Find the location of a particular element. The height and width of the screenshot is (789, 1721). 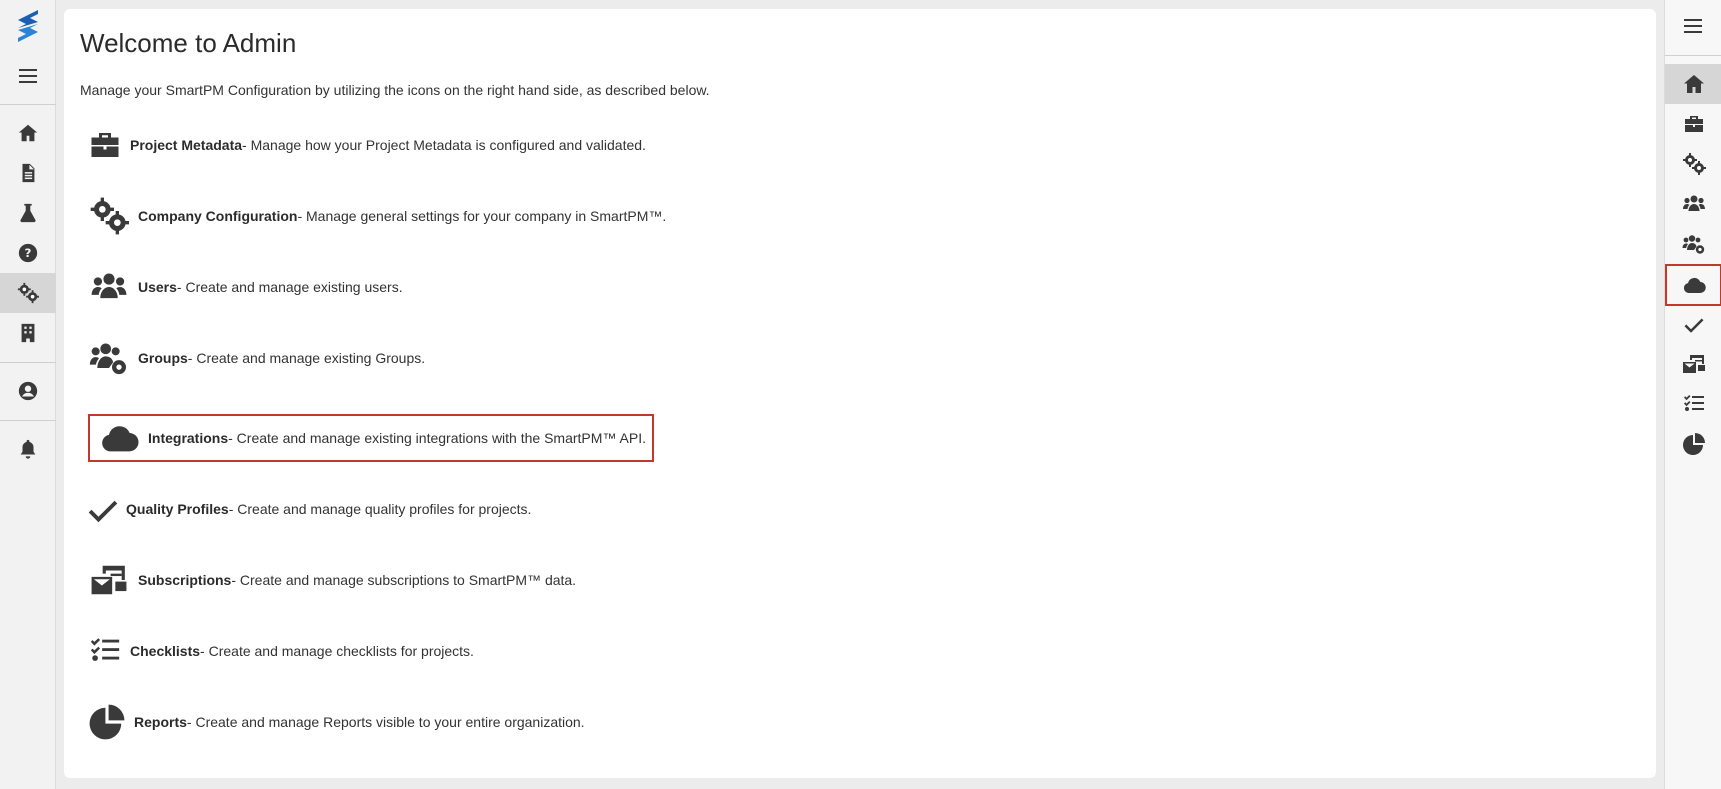

page-title: Welcome to Admin is located at coordinates (188, 43).